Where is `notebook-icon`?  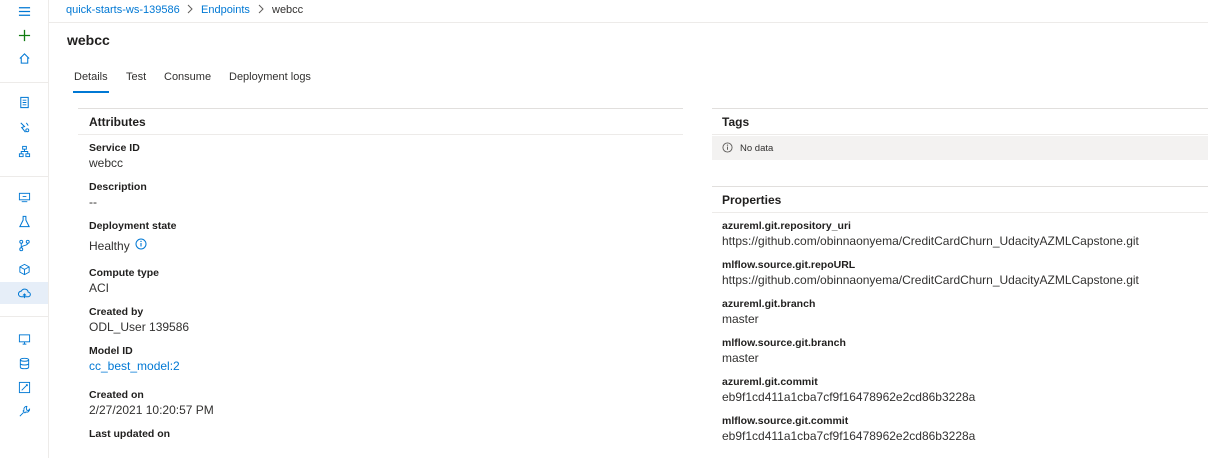 notebook-icon is located at coordinates (24, 102).